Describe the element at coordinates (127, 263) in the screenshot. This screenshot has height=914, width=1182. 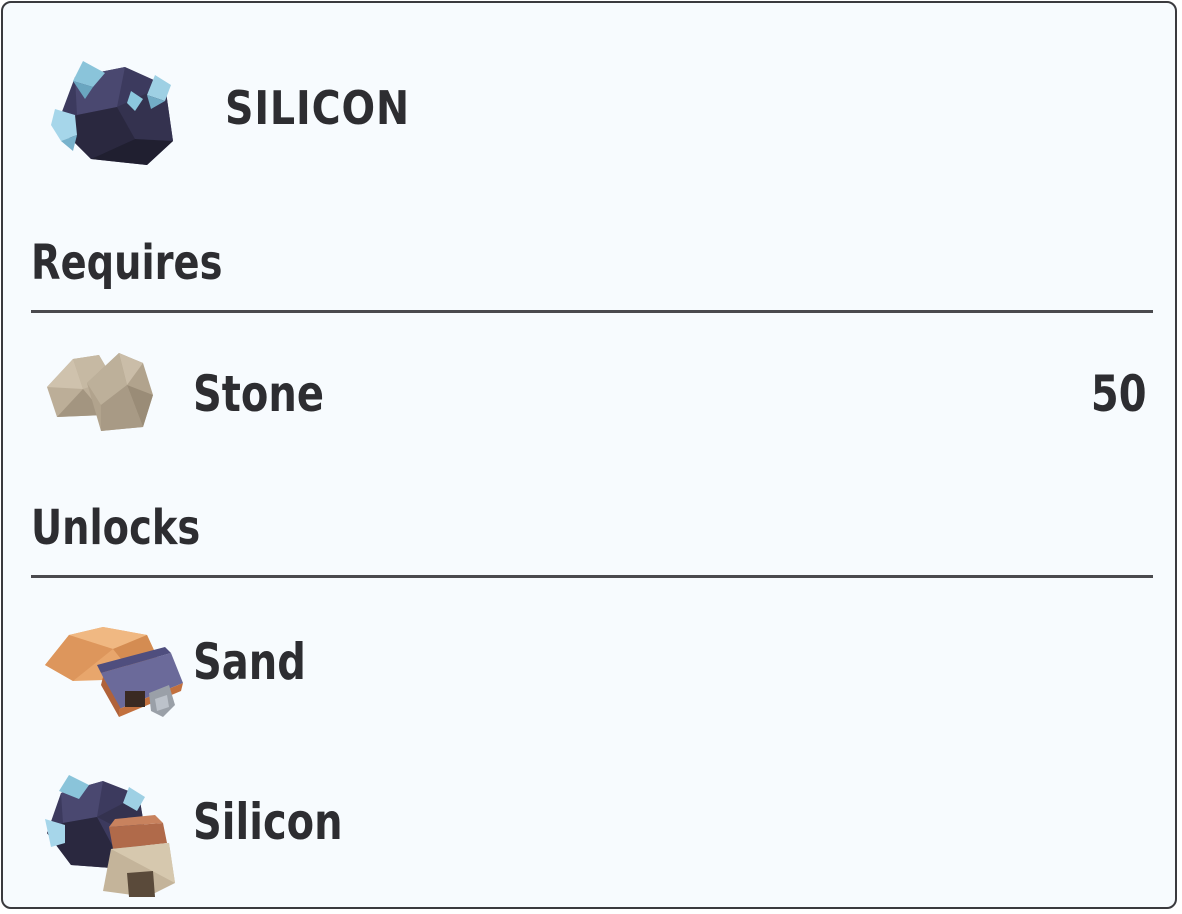
I see `requires-heading: Requires` at that location.